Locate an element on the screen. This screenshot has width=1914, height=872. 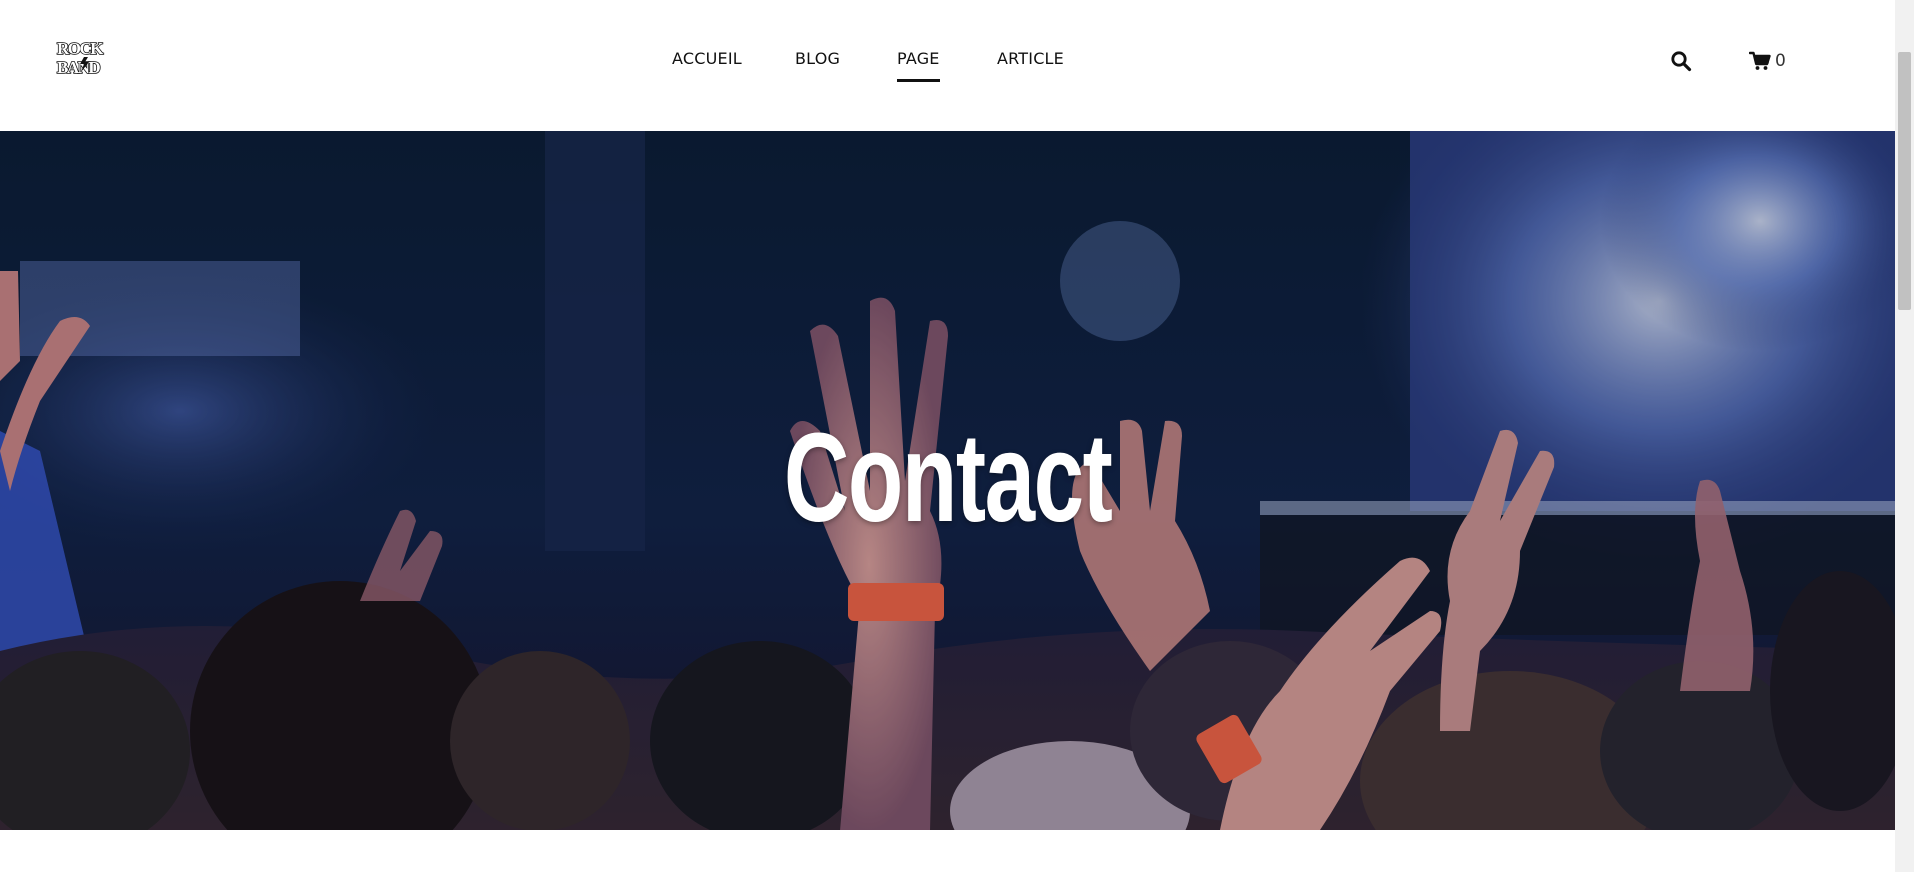
cart-count: 0 is located at coordinates (1780, 61).